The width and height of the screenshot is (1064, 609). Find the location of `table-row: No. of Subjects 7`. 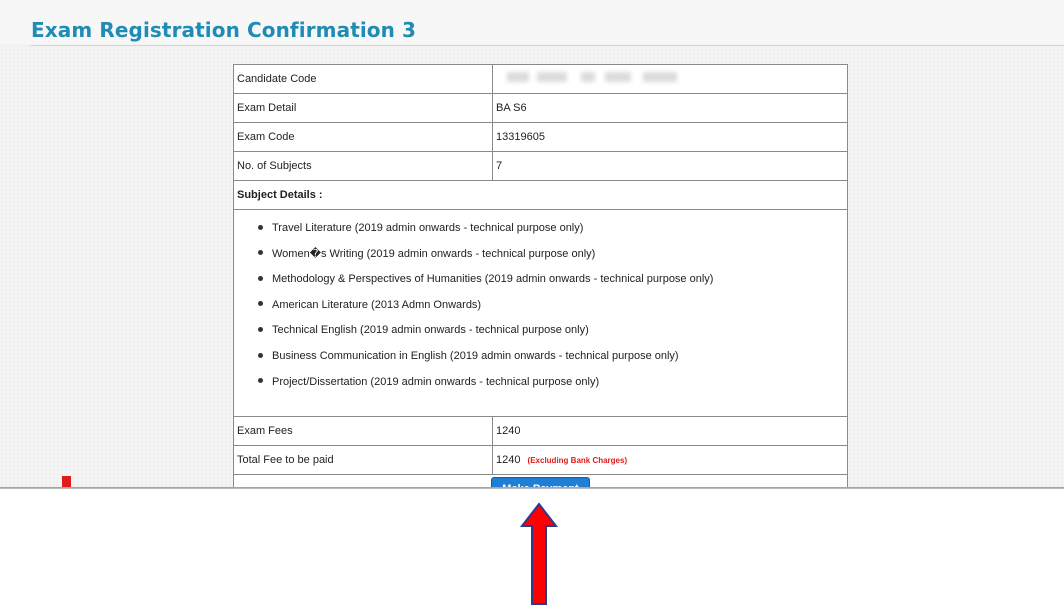

table-row: No. of Subjects 7 is located at coordinates (540, 166).